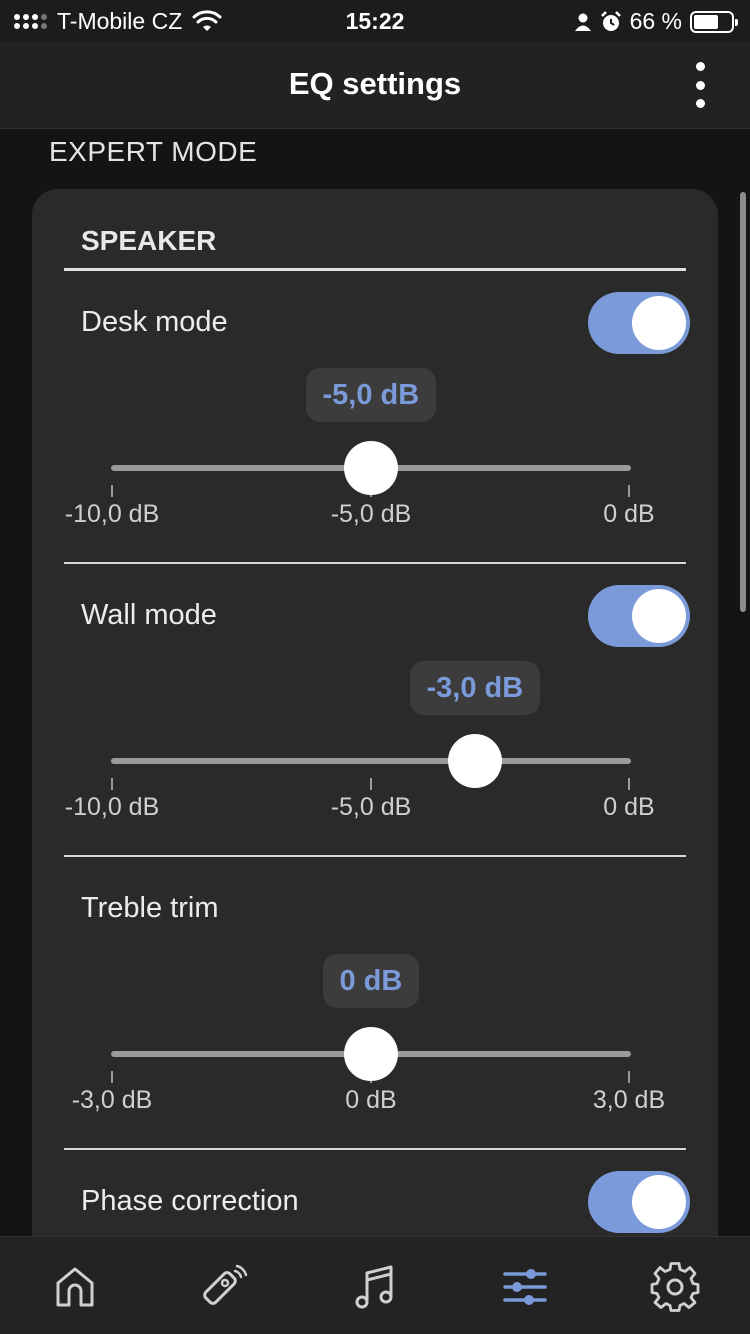 This screenshot has height=1334, width=750. I want to click on wall-mode-toggle, so click(639, 616).